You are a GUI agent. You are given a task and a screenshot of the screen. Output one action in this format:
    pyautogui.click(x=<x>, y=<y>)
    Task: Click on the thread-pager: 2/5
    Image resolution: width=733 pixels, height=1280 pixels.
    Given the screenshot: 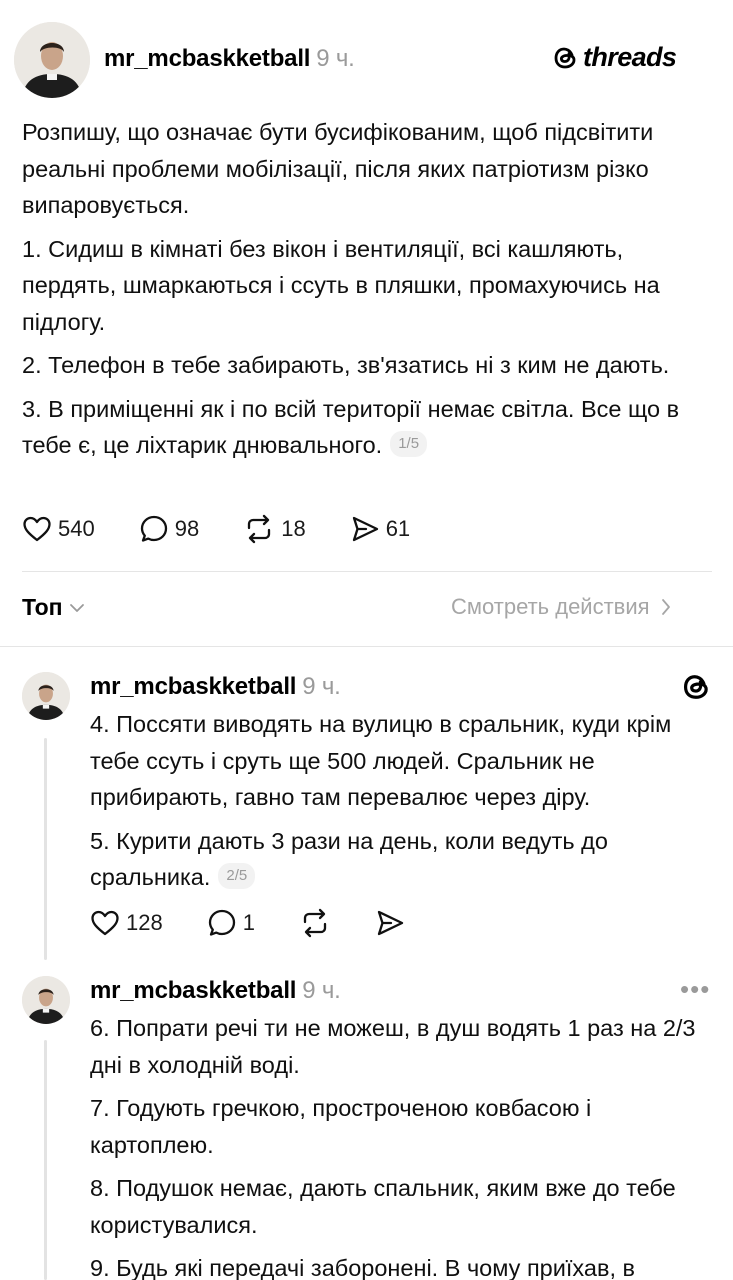 What is the action you would take?
    pyautogui.click(x=237, y=875)
    